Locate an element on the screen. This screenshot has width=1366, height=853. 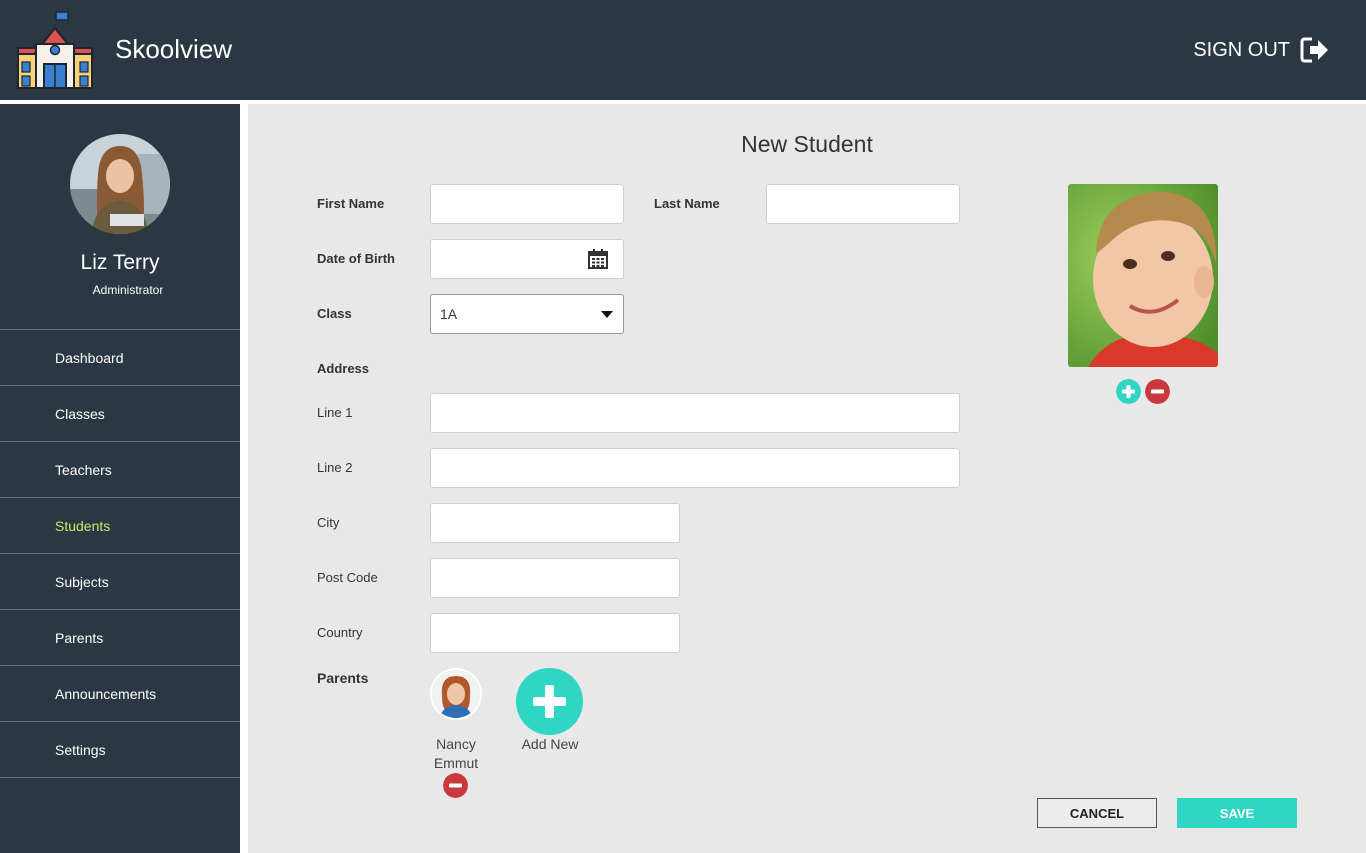
student-photo is located at coordinates (1143, 275).